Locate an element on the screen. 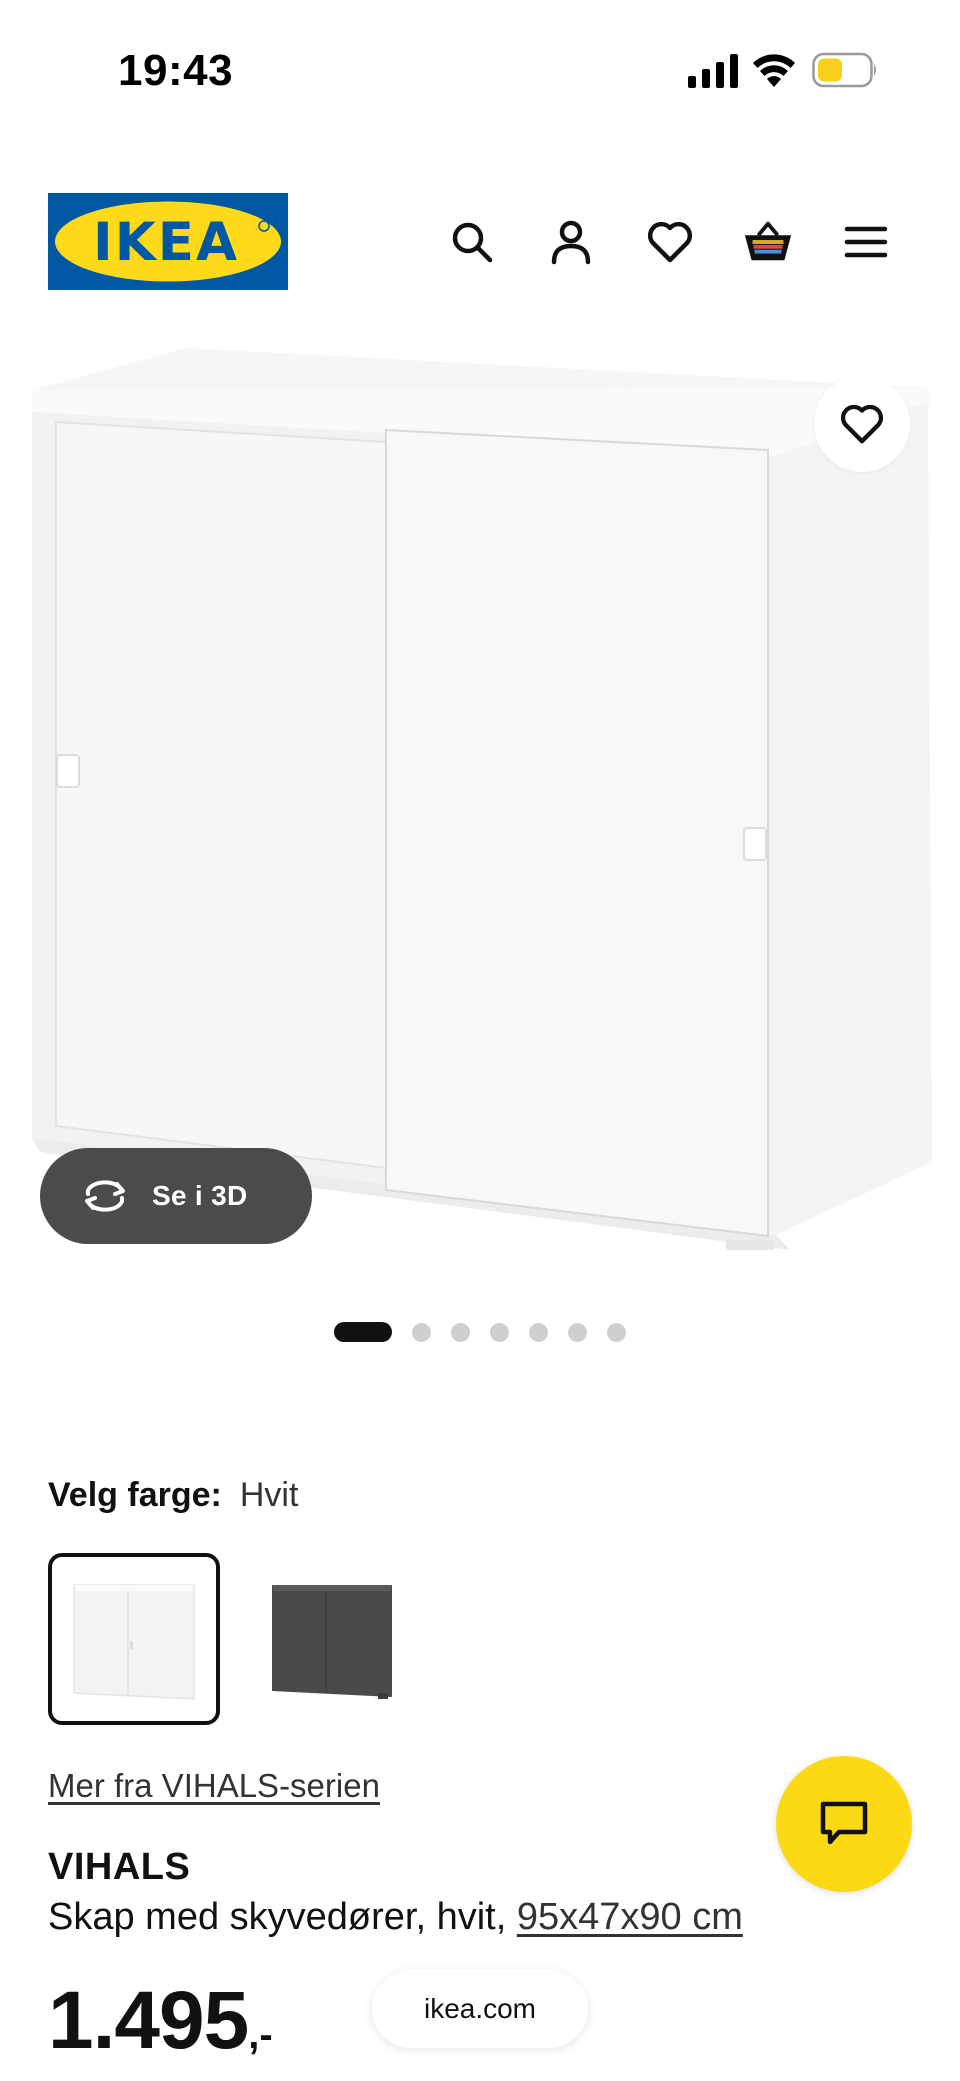 Image resolution: width=960 pixels, height=2081 pixels. view-in-3d-label: Se i 3D is located at coordinates (200, 1195).